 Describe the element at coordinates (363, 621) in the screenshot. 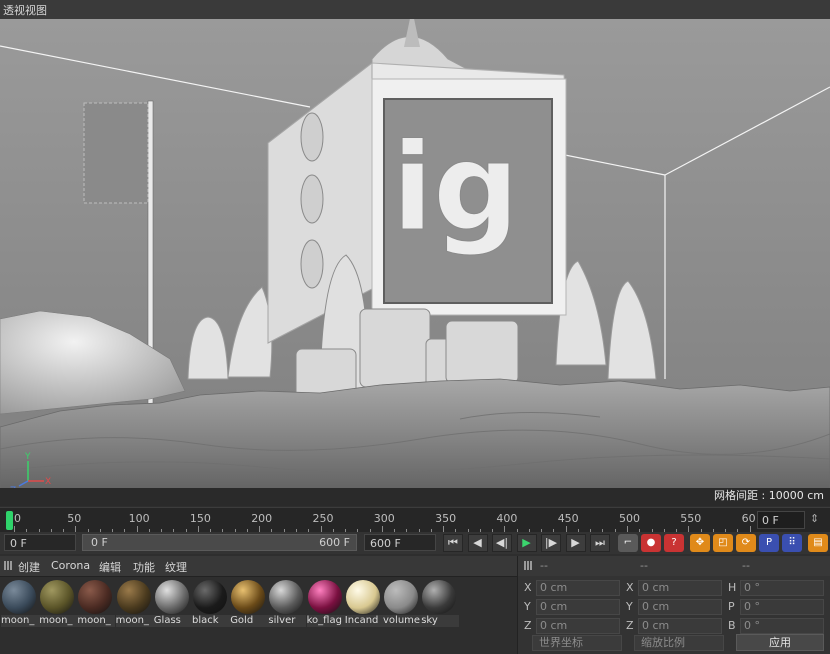

I see `material-name: Incand` at that location.